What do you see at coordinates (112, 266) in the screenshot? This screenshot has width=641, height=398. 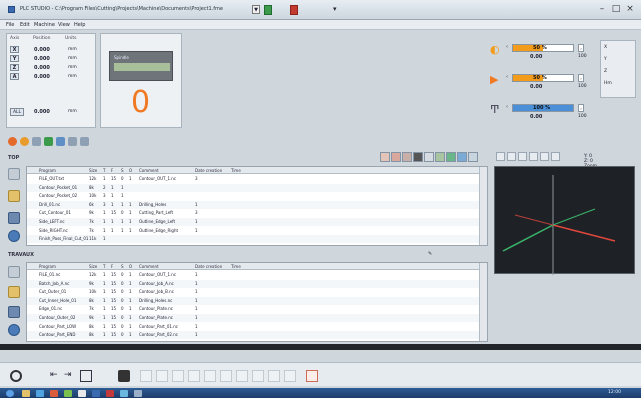 I see `bcol-f: F` at bounding box center [112, 266].